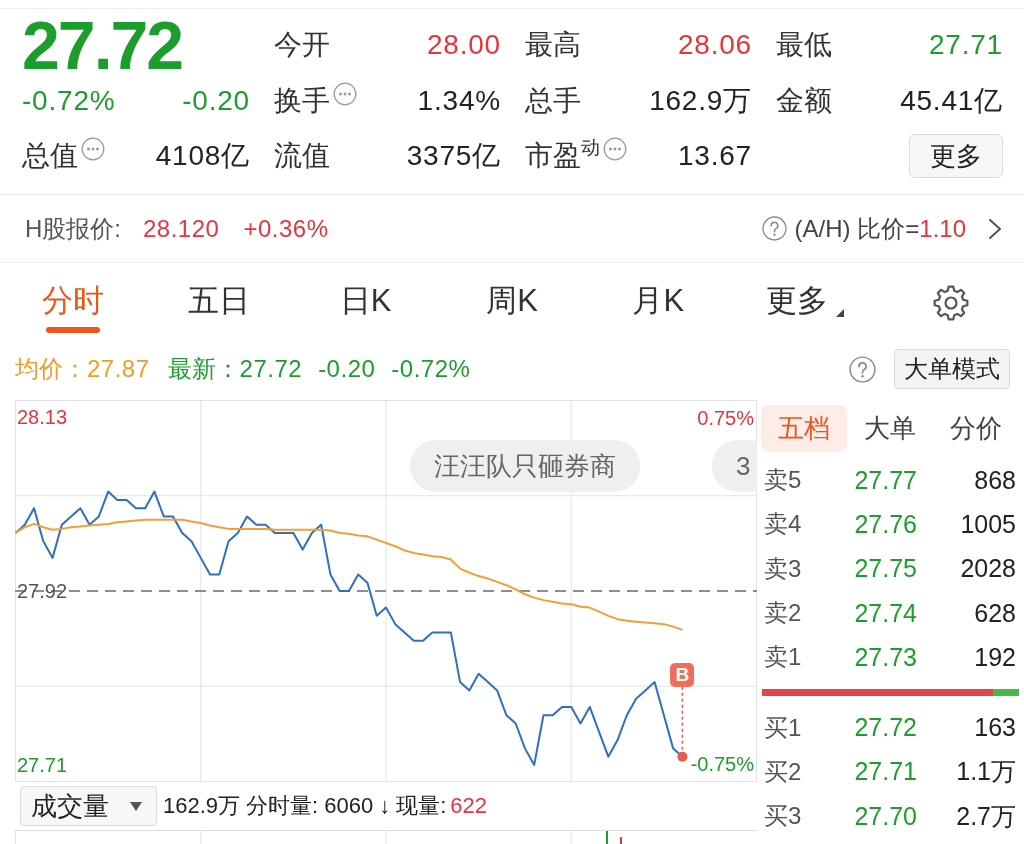 The image size is (1024, 844). I want to click on stat-value: 28.00, so click(463, 45).